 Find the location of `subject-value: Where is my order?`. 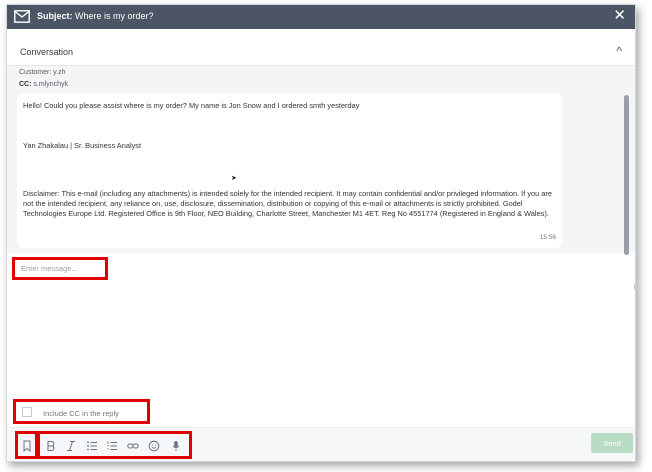

subject-value: Where is my order? is located at coordinates (114, 16).